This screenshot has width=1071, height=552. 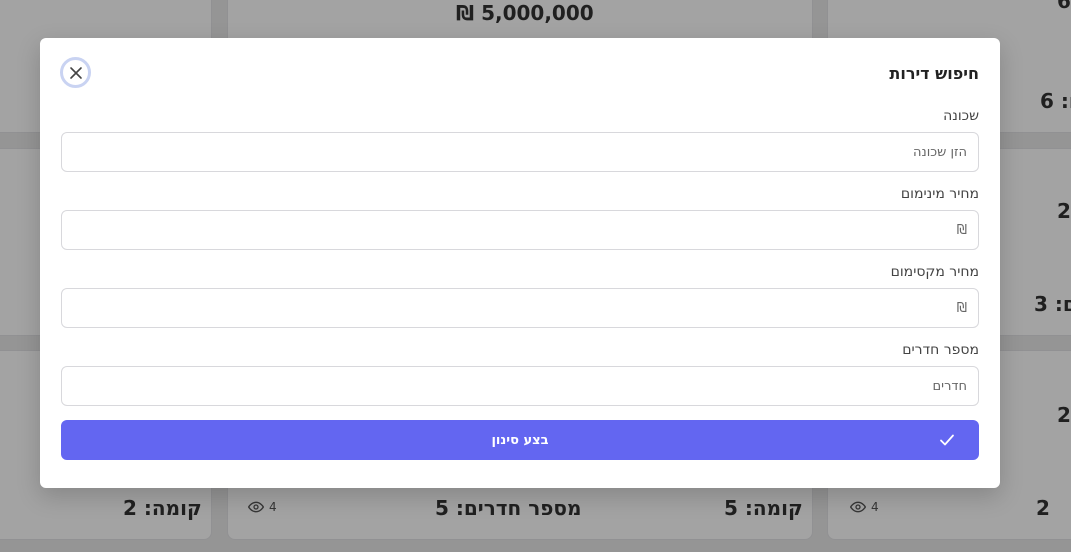 I want to click on close-icon, so click(x=75, y=72).